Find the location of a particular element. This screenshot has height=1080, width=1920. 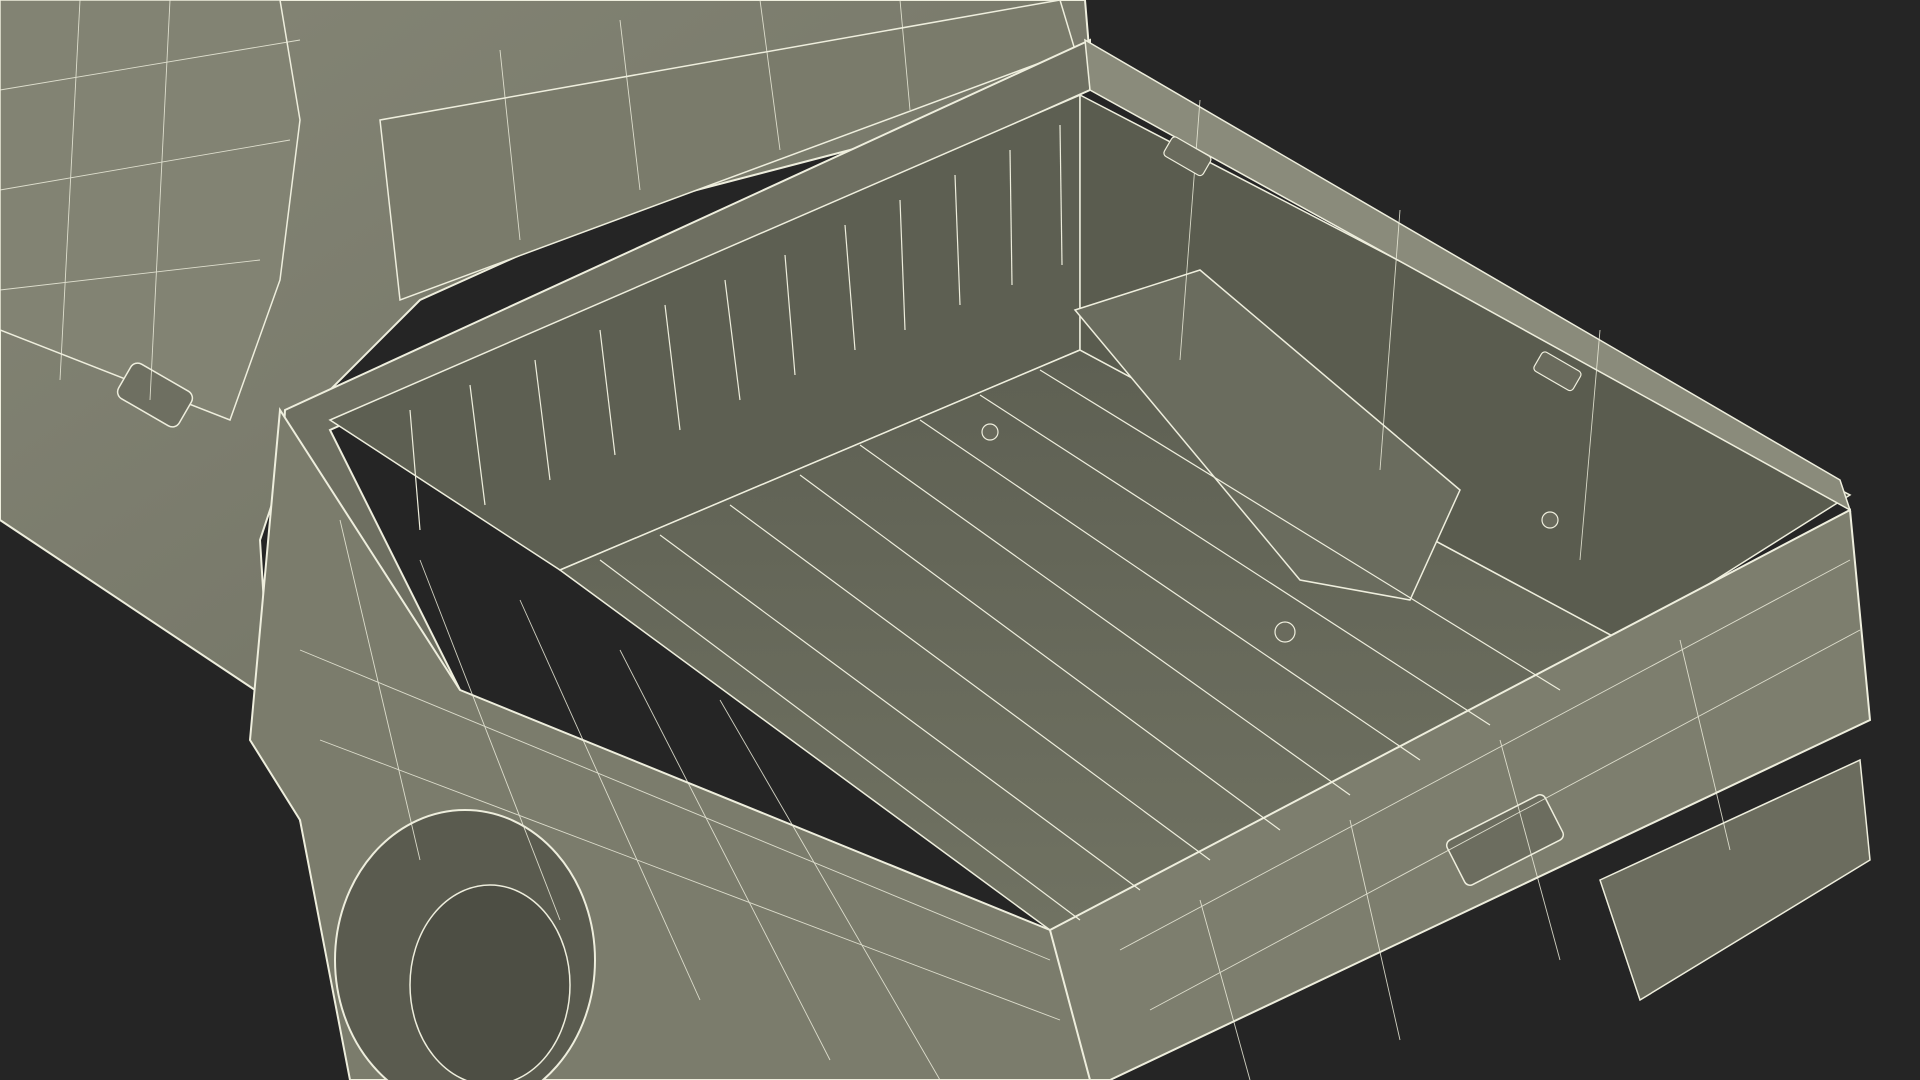

rear-wheel-rim is located at coordinates (490, 982).